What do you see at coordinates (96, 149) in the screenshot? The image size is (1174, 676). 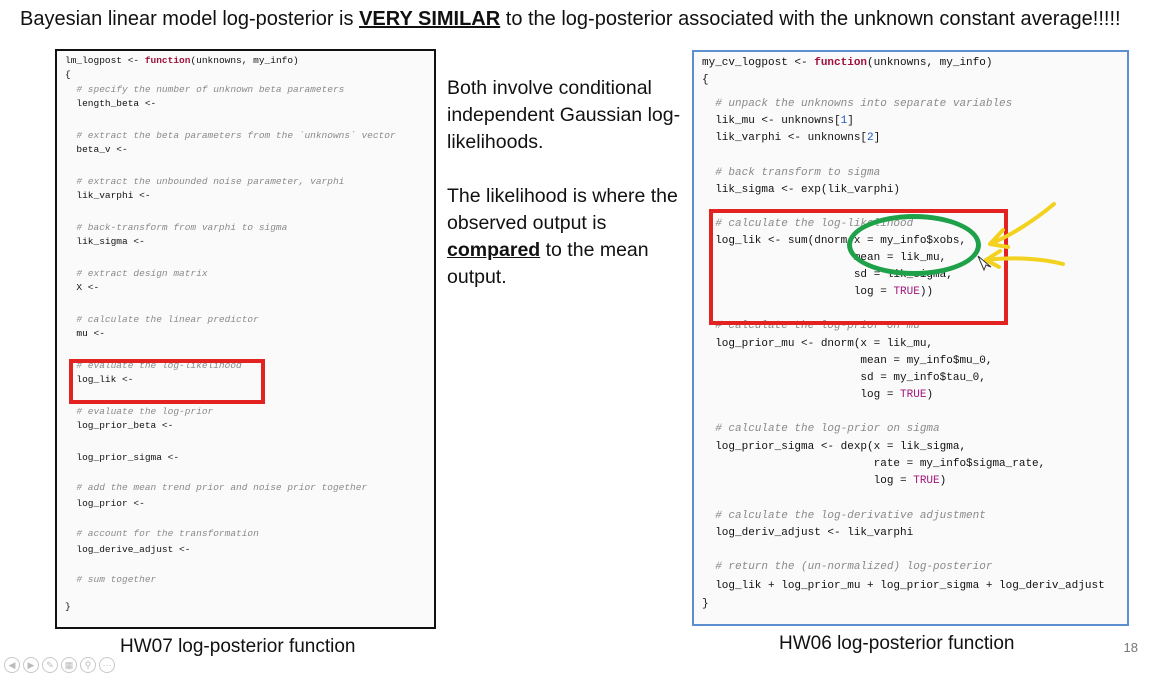 I see `hw07-code-line: beta_v <-` at bounding box center [96, 149].